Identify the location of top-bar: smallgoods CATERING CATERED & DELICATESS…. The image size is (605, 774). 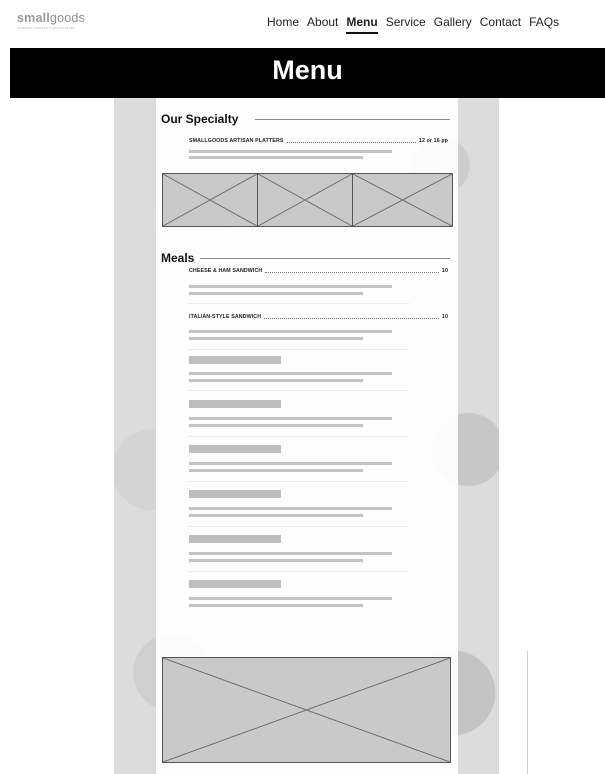
(302, 22).